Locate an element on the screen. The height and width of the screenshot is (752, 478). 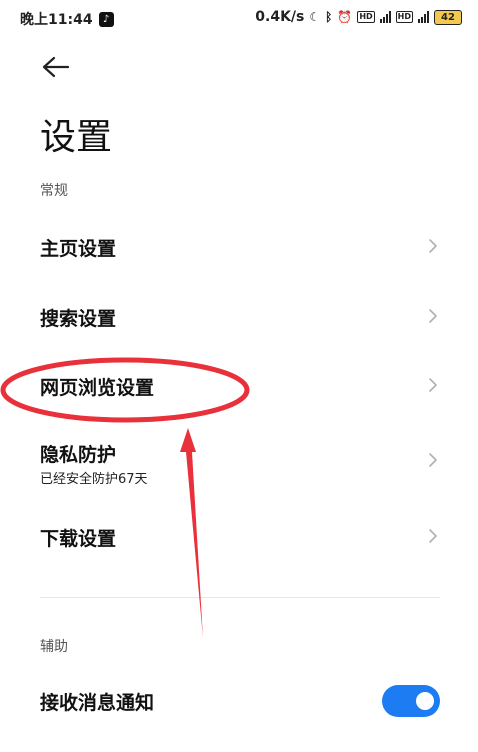
back-button is located at coordinates (56, 67).